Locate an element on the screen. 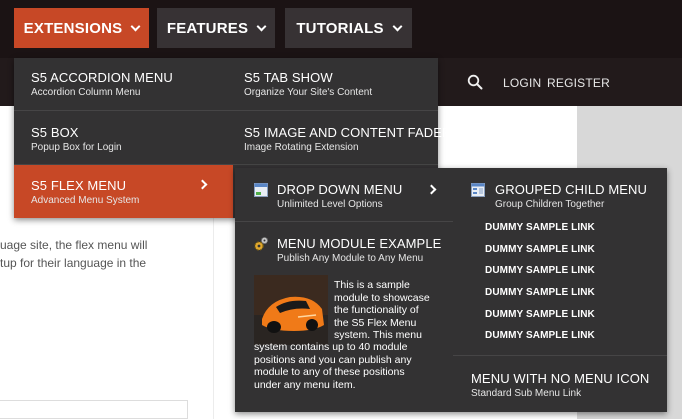  login-link: LOGIN is located at coordinates (522, 83).